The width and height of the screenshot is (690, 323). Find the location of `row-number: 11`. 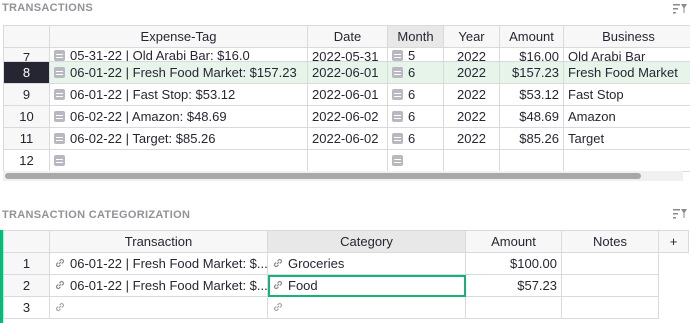

row-number: 11 is located at coordinates (26, 138).